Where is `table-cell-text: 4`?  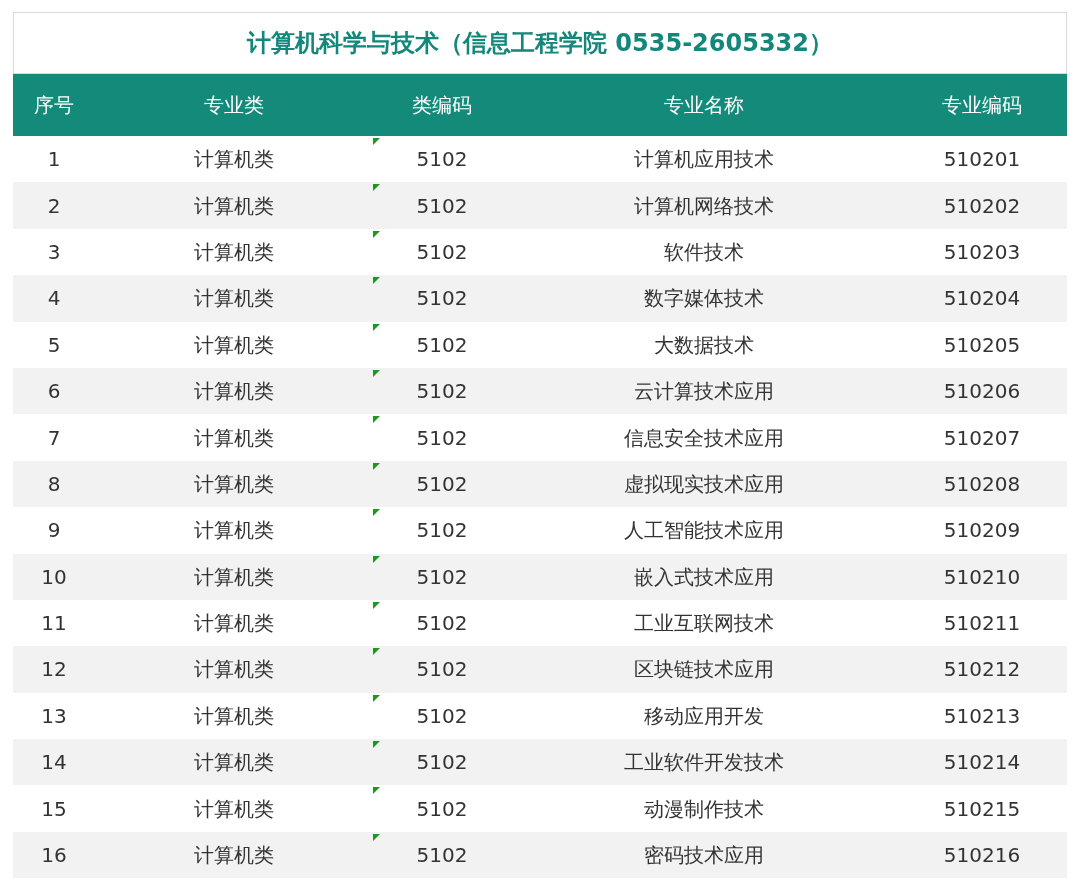 table-cell-text: 4 is located at coordinates (54, 299).